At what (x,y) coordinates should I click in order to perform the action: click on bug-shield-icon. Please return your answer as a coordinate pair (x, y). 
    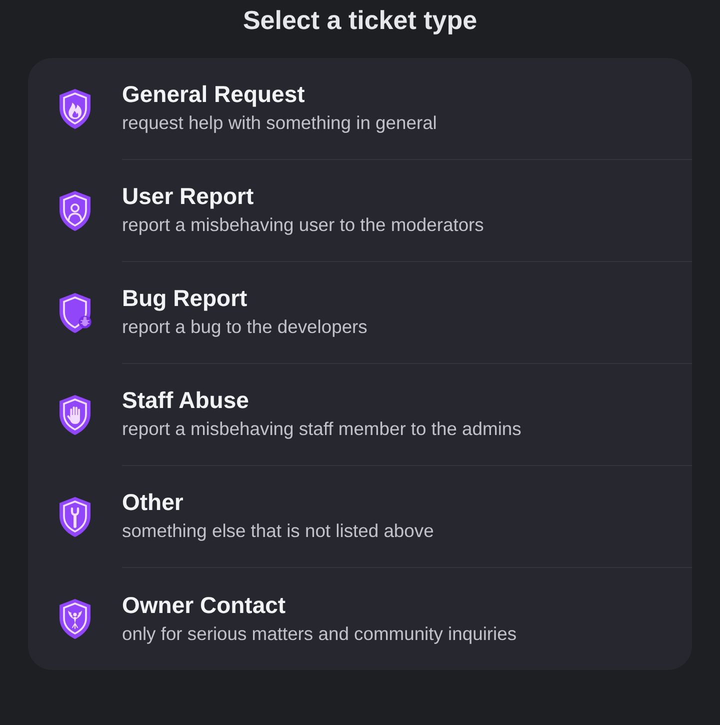
    Looking at the image, I should click on (75, 313).